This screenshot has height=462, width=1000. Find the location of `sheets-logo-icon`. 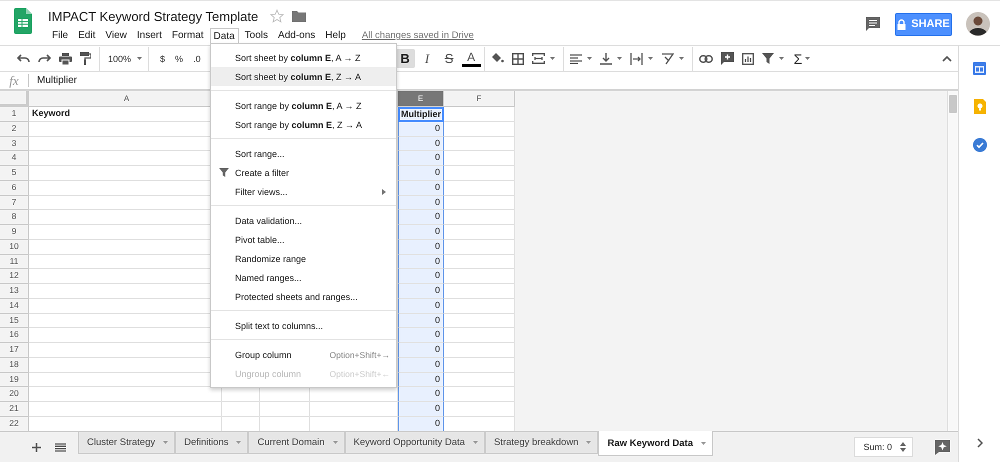

sheets-logo-icon is located at coordinates (23, 21).